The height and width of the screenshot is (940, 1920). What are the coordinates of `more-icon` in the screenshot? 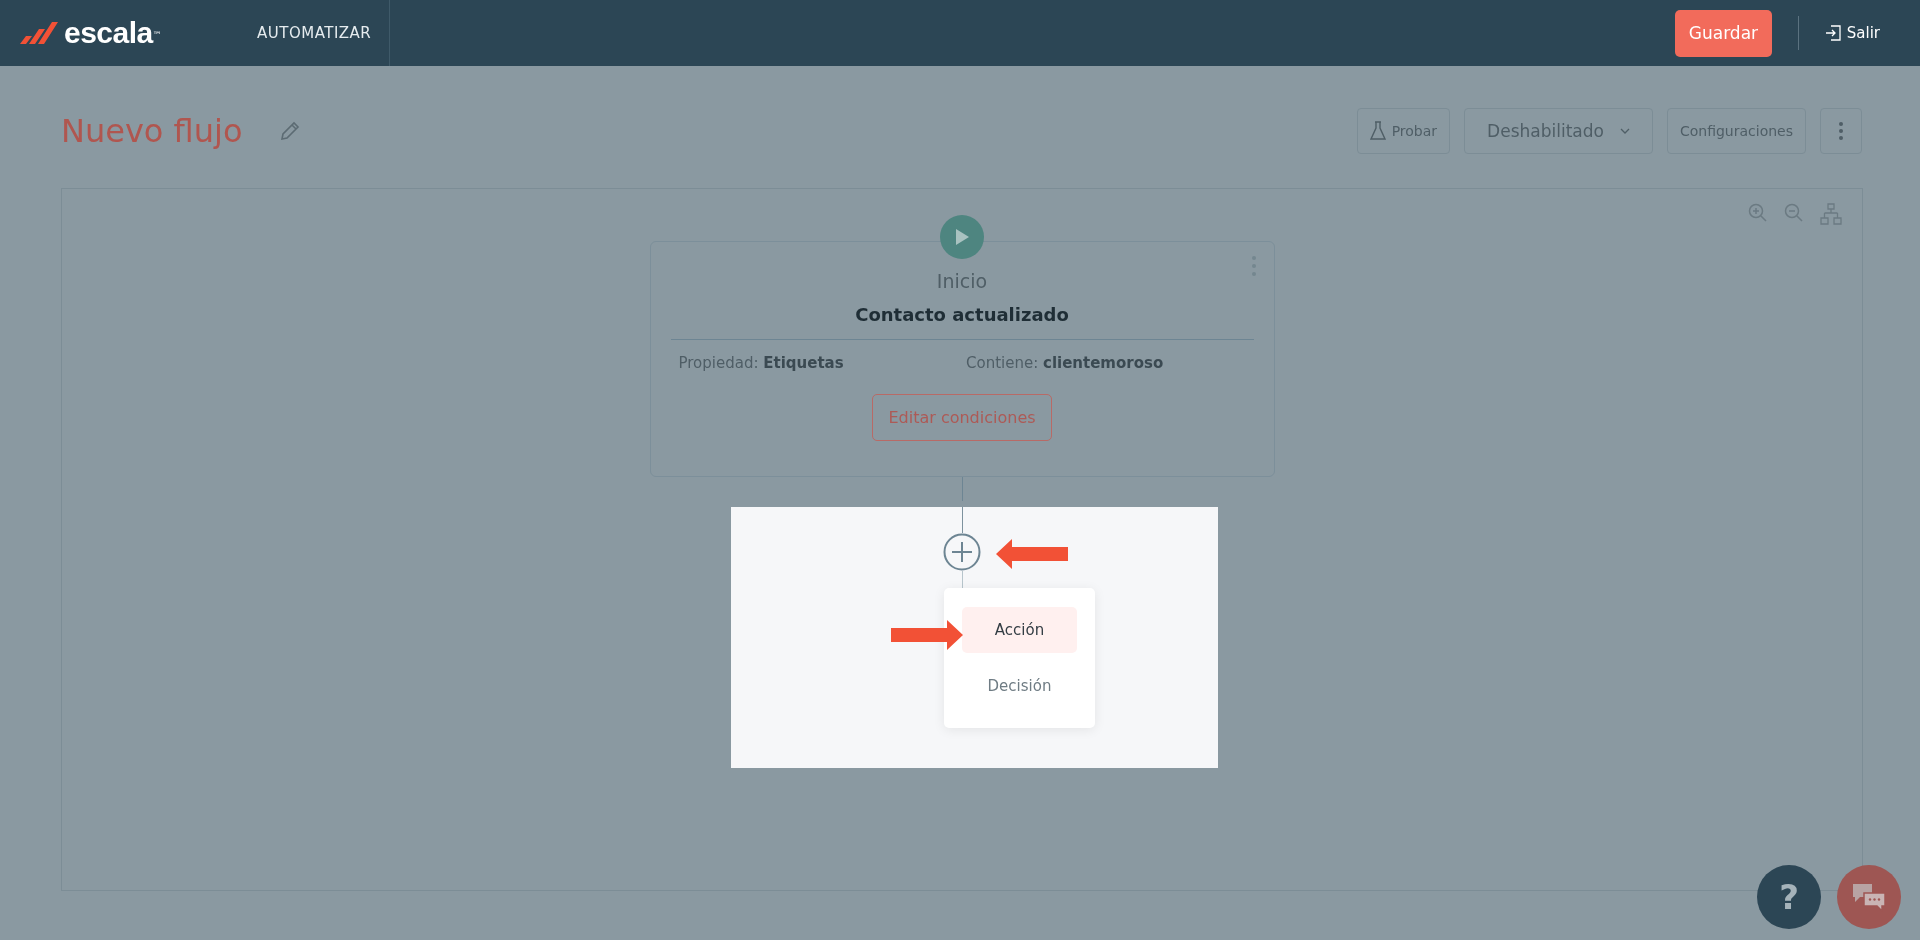 It's located at (1841, 130).